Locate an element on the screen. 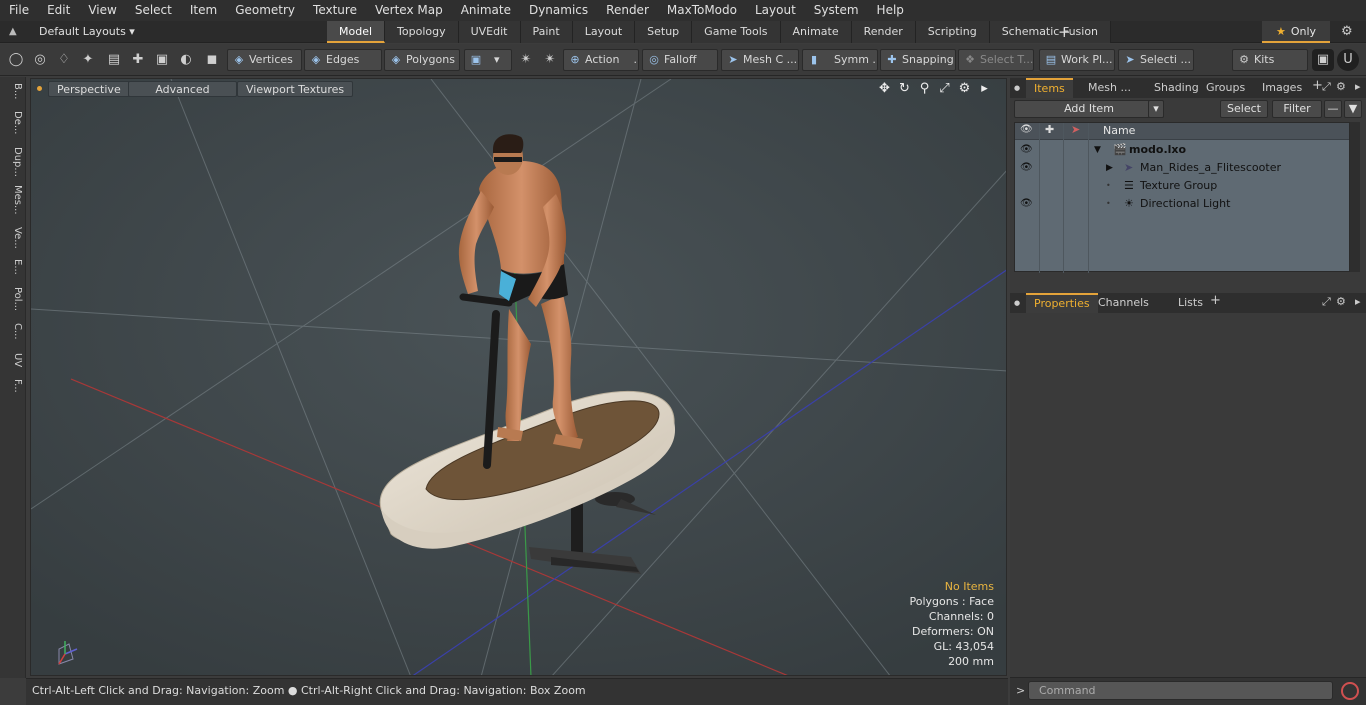 This screenshot has width=1366, height=705. expand-arrow-icon: ▼ is located at coordinates (1097, 150).